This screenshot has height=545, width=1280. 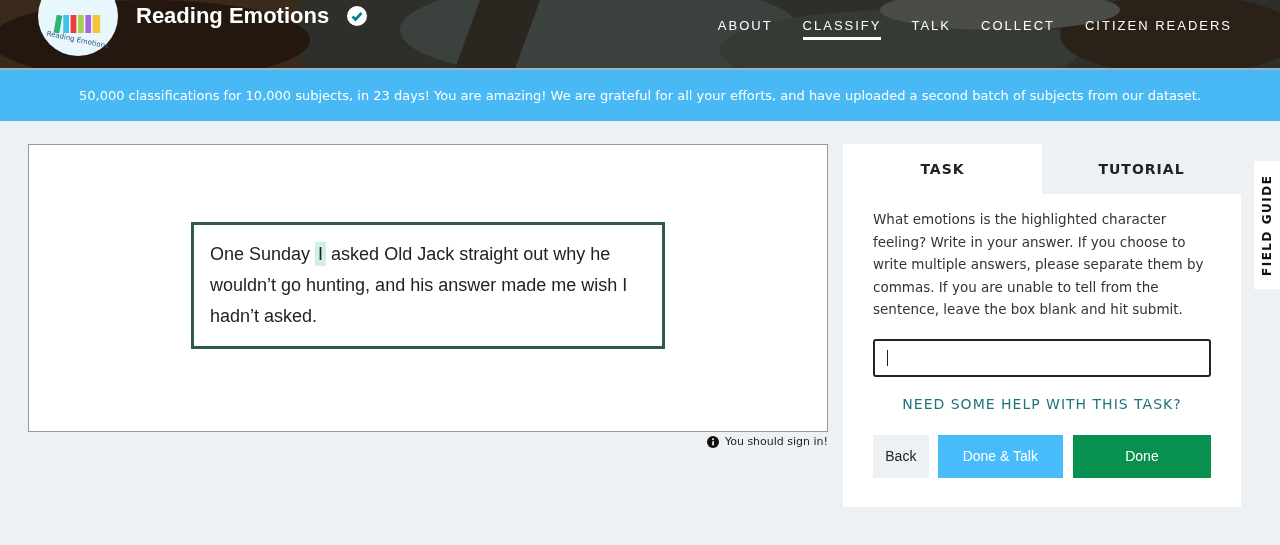 What do you see at coordinates (745, 29) in the screenshot?
I see `nav-link: ABOUT` at bounding box center [745, 29].